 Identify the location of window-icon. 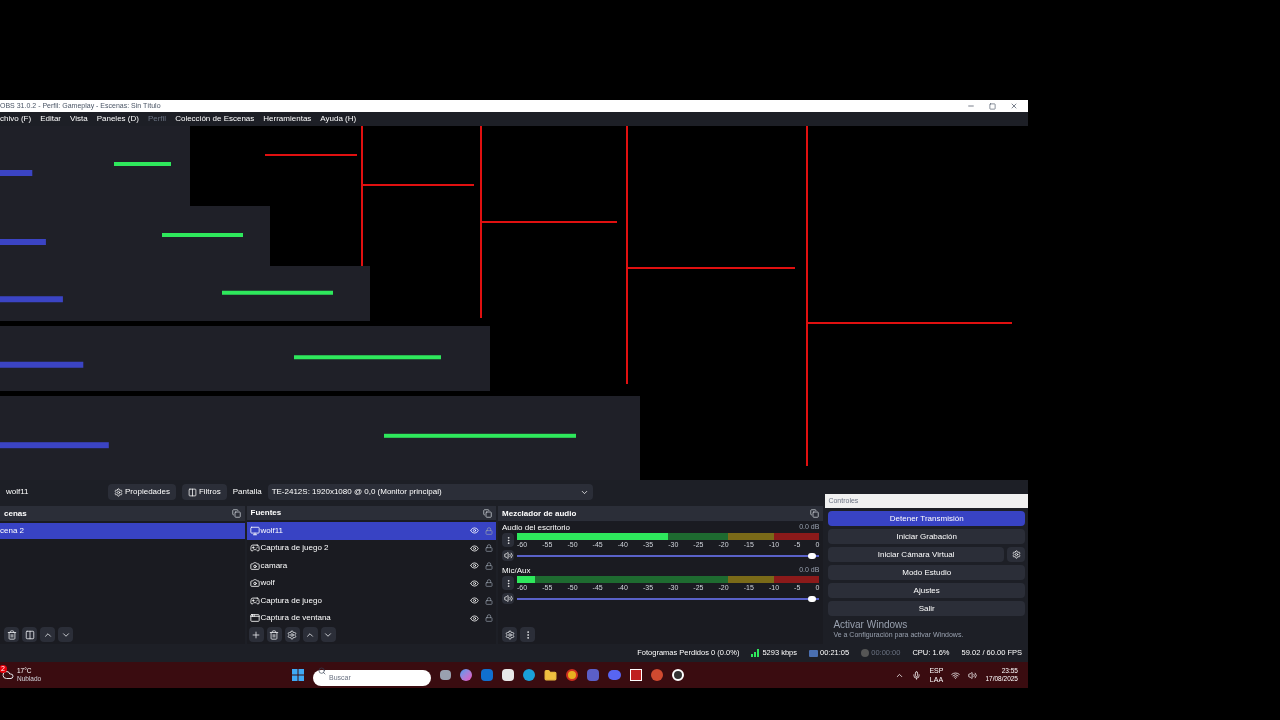
(254, 618).